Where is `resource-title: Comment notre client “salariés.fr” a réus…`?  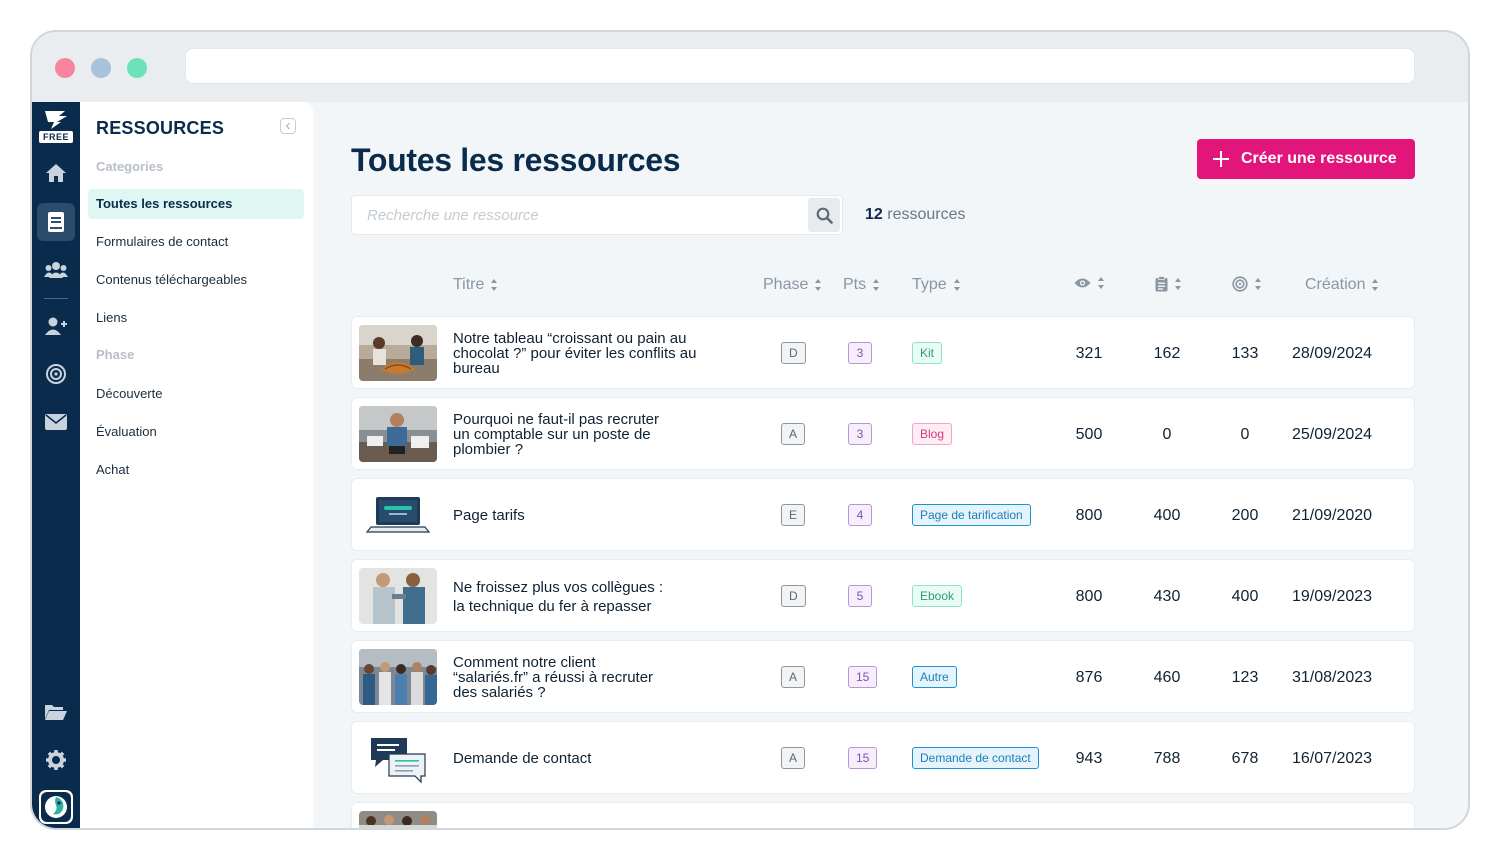 resource-title: Comment notre client “salariés.fr” a réus… is located at coordinates (588, 677).